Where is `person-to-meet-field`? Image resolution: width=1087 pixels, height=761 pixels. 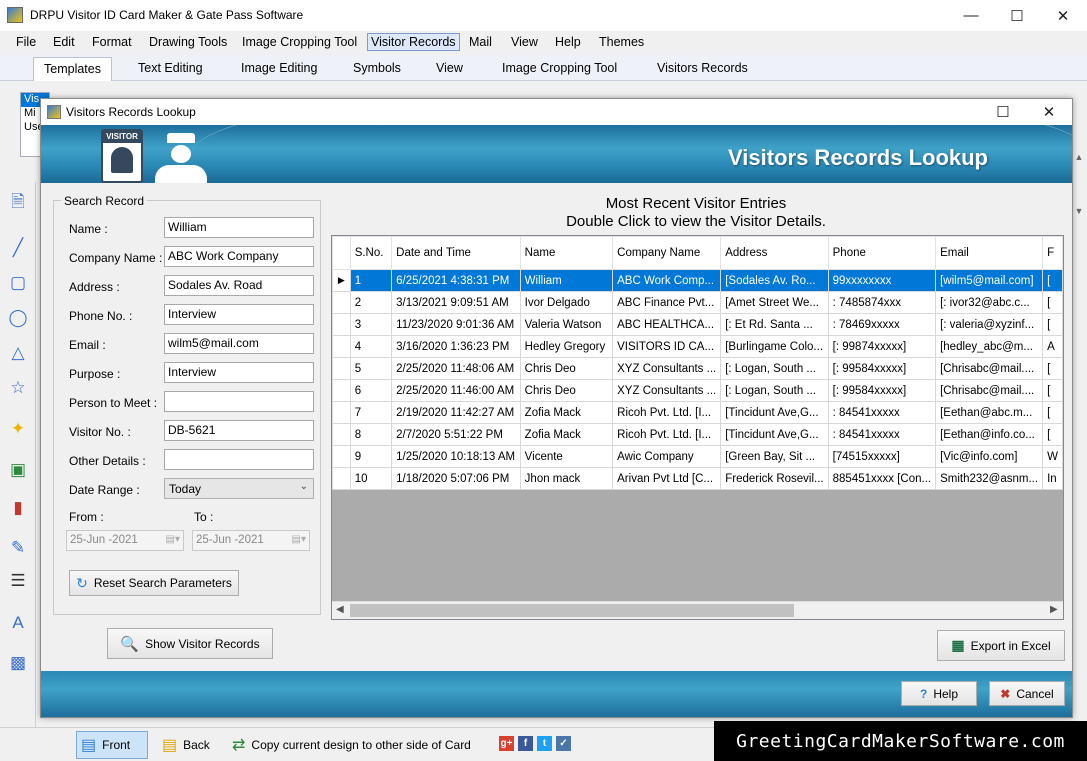 person-to-meet-field is located at coordinates (239, 401).